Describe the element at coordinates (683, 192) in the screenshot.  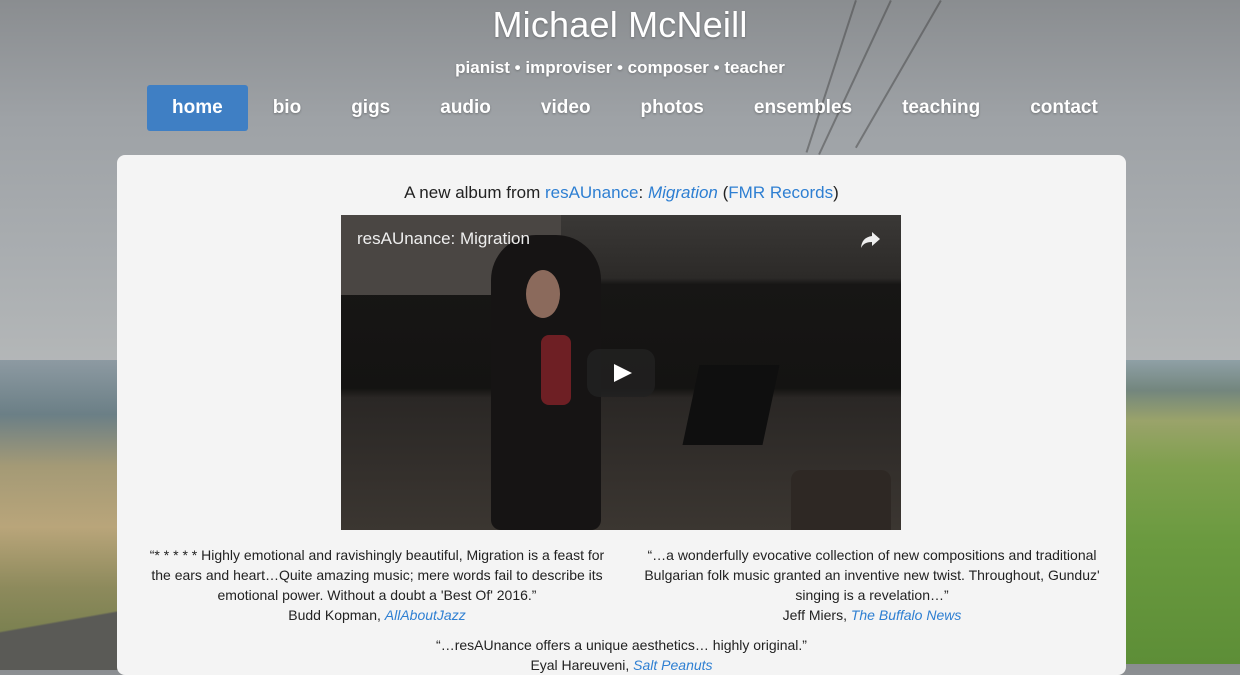
I see `album-link: Migration` at that location.